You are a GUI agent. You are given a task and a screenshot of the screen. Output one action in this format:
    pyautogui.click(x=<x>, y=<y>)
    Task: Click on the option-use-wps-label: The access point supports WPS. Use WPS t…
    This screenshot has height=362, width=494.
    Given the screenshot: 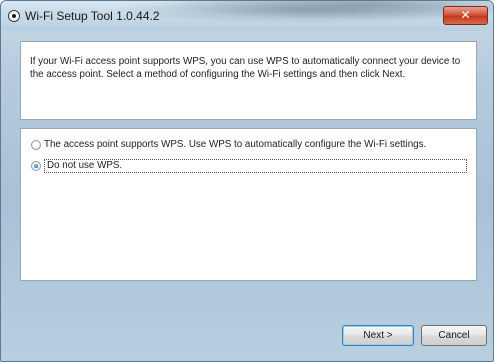 What is the action you would take?
    pyautogui.click(x=235, y=145)
    